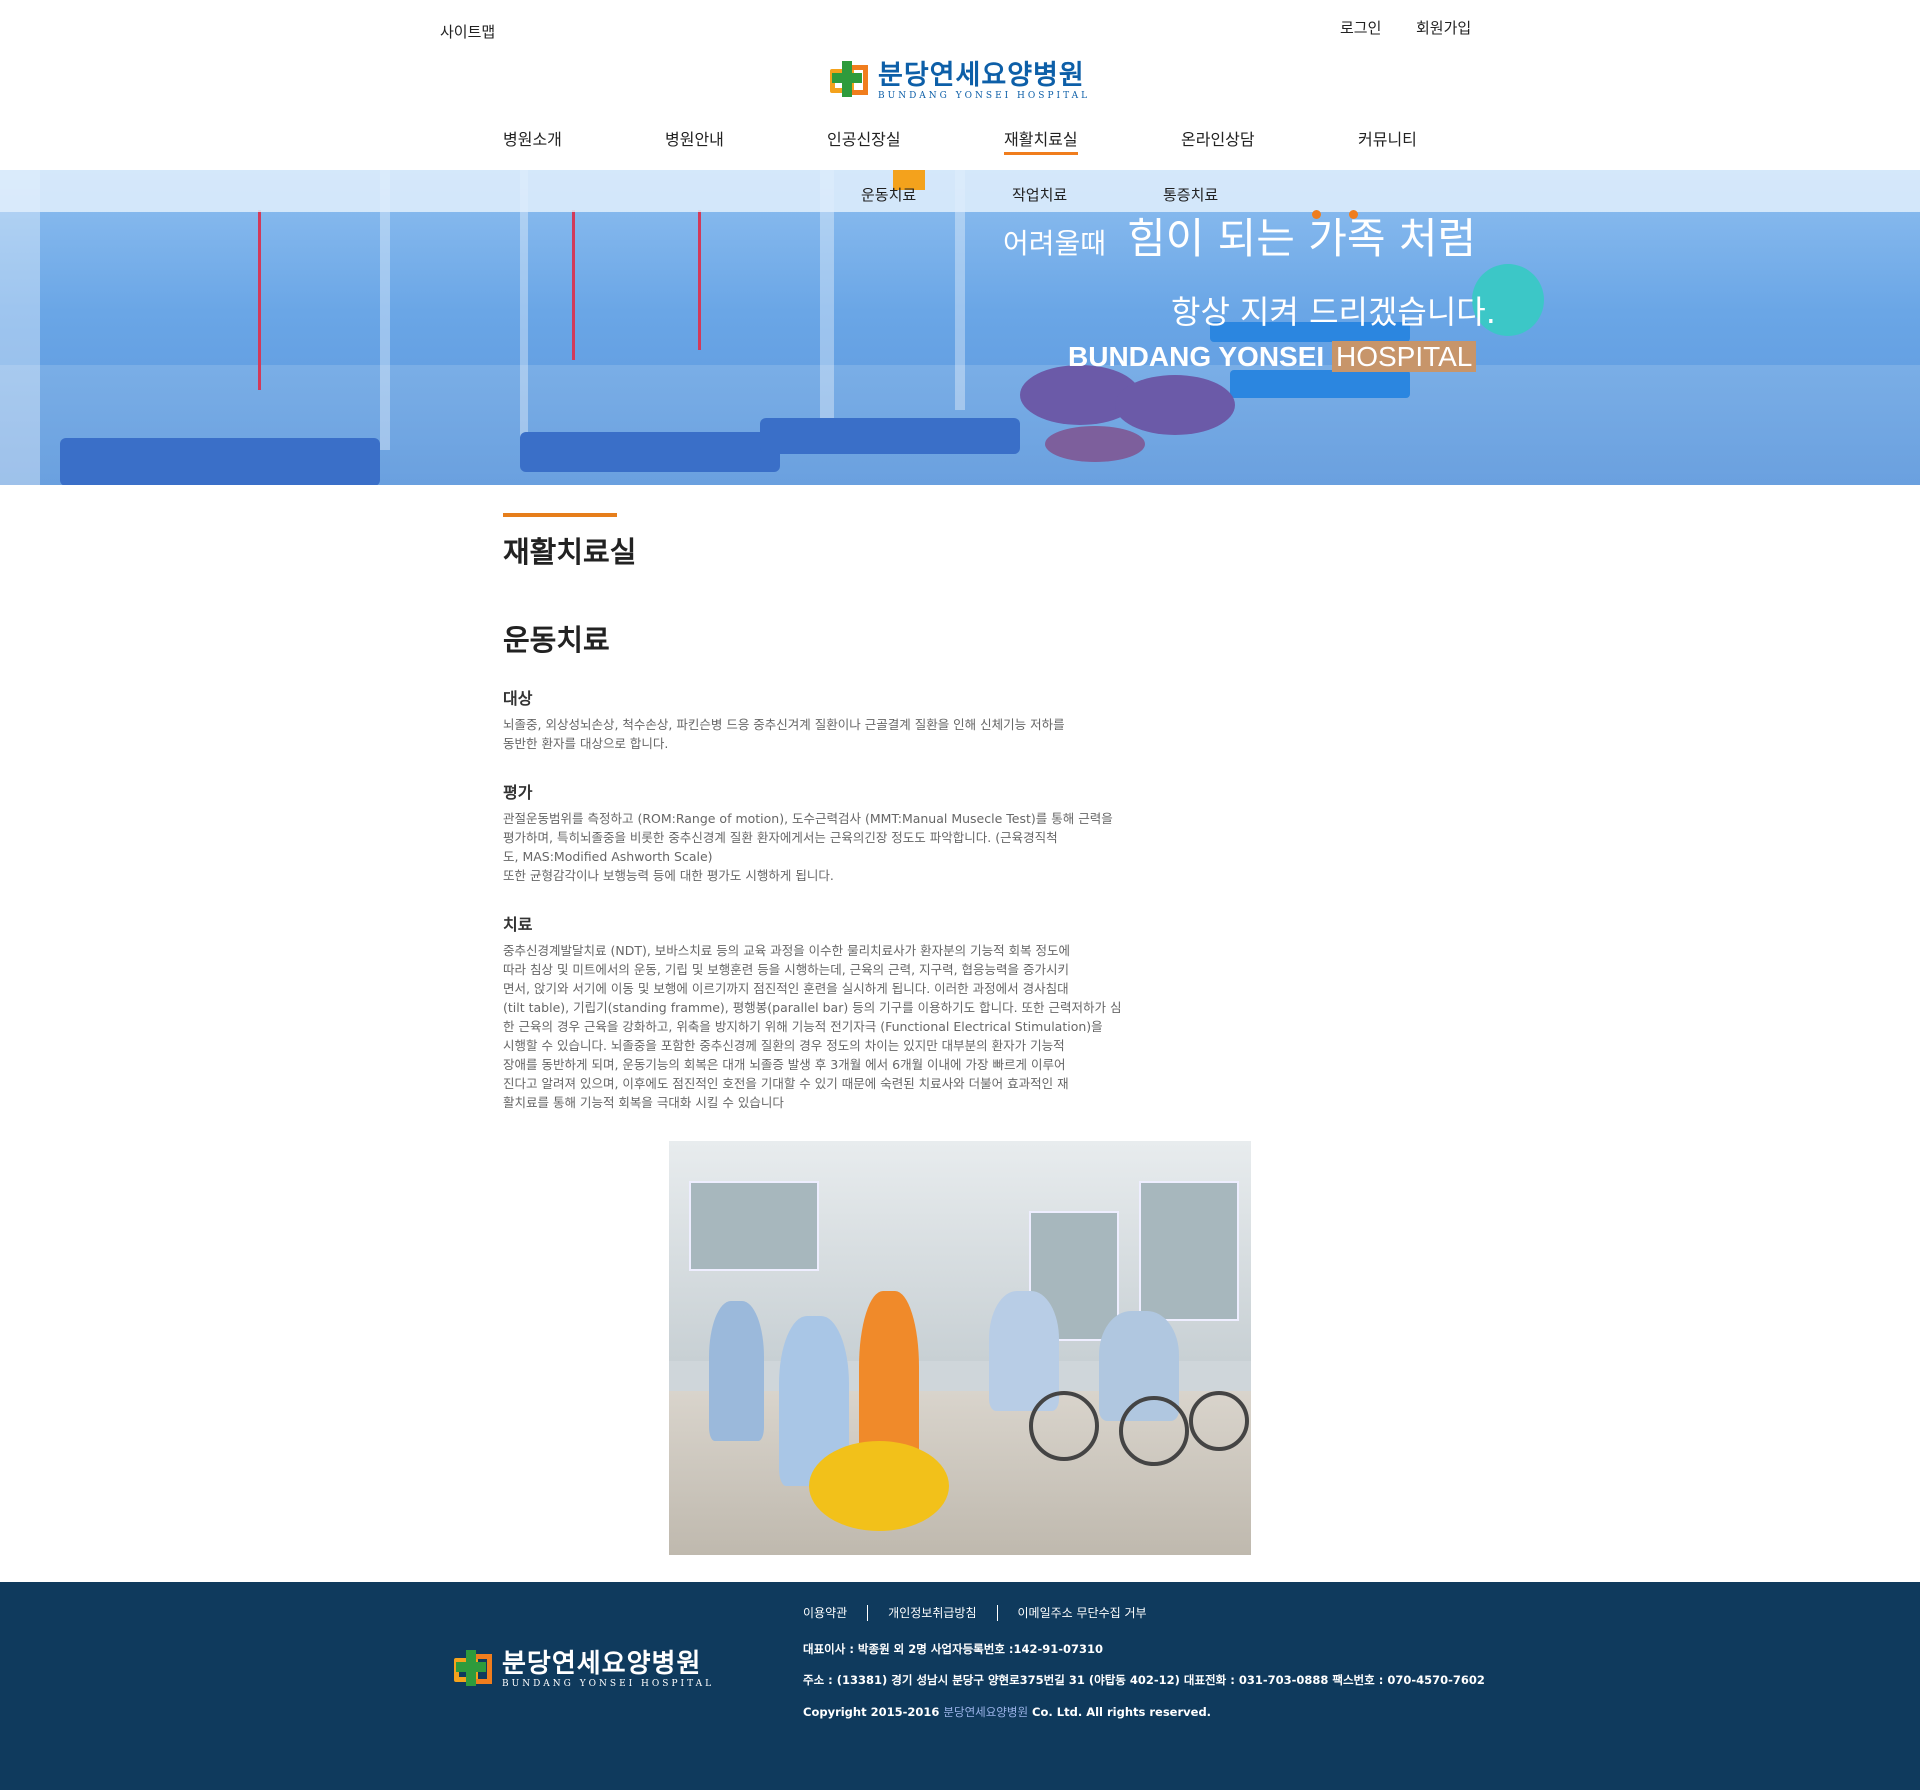 The width and height of the screenshot is (1920, 1790). I want to click on nav-item-rehab: 재활치료실, so click(1041, 140).